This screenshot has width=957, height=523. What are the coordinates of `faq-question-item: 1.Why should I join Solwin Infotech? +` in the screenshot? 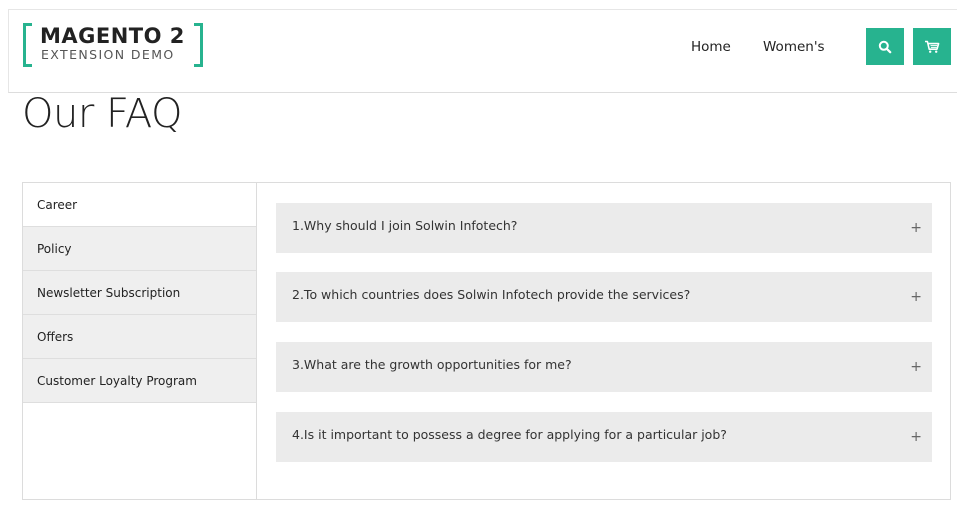 It's located at (604, 228).